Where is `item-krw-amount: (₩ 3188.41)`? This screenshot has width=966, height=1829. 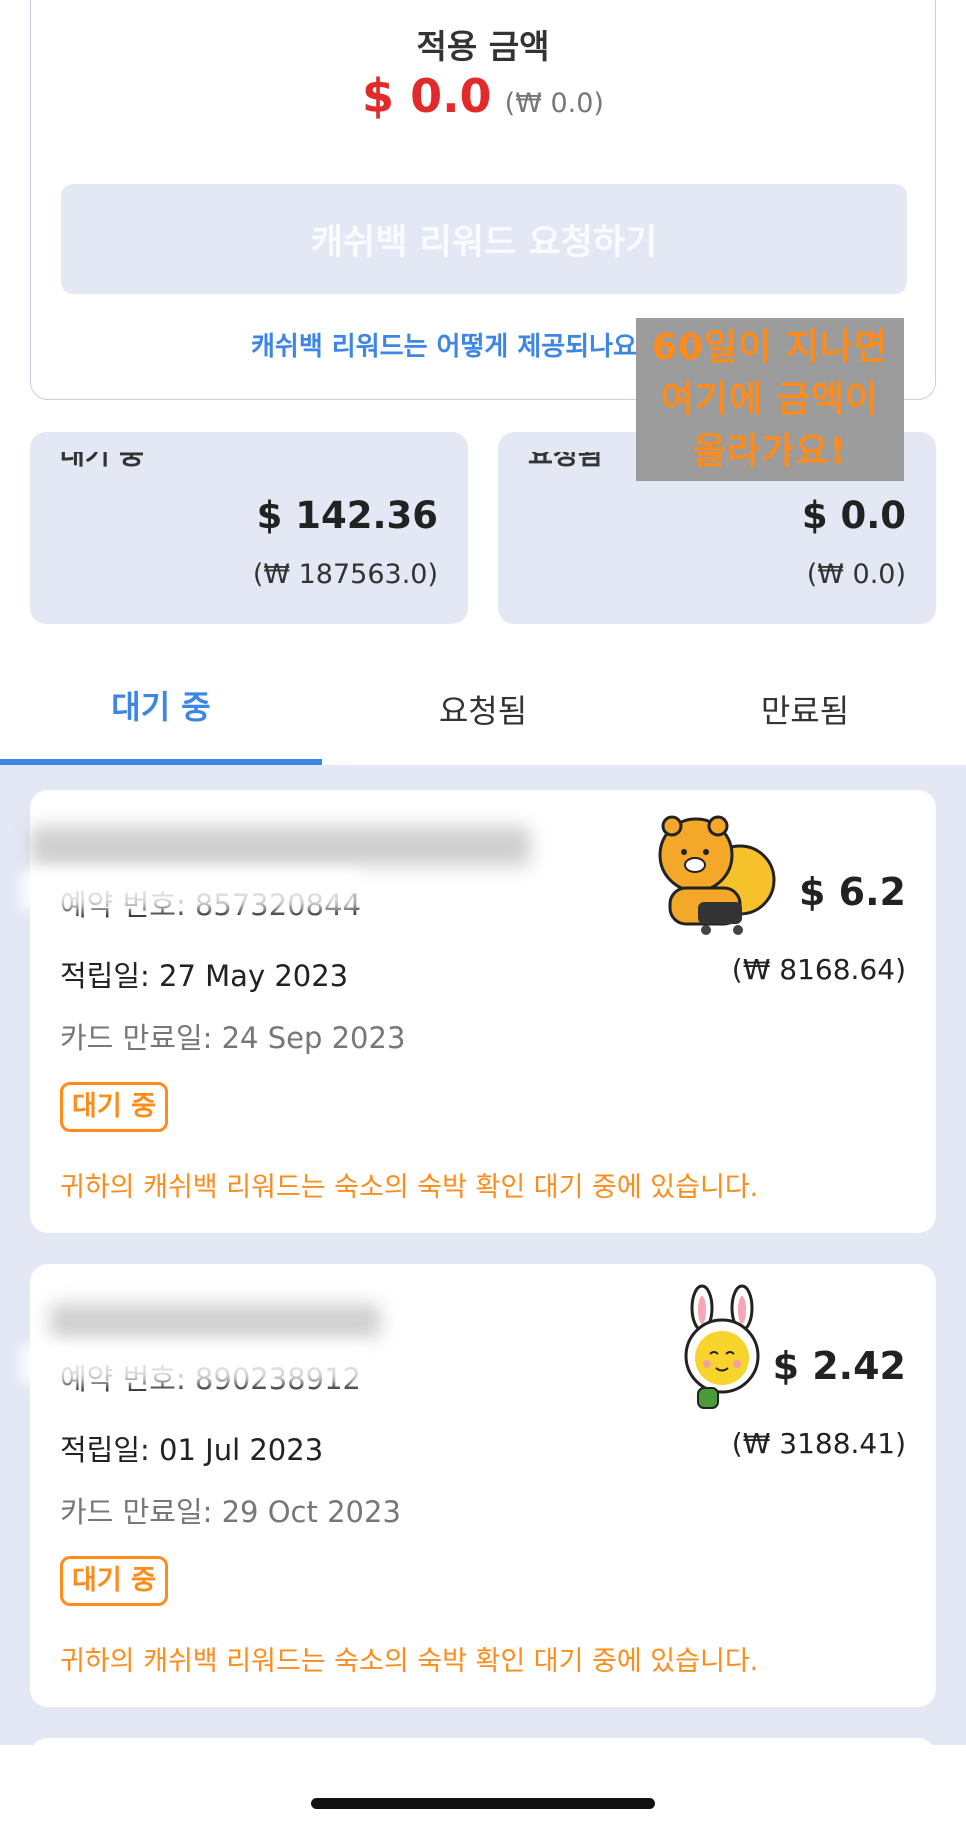
item-krw-amount: (₩ 3188.41) is located at coordinates (818, 1443).